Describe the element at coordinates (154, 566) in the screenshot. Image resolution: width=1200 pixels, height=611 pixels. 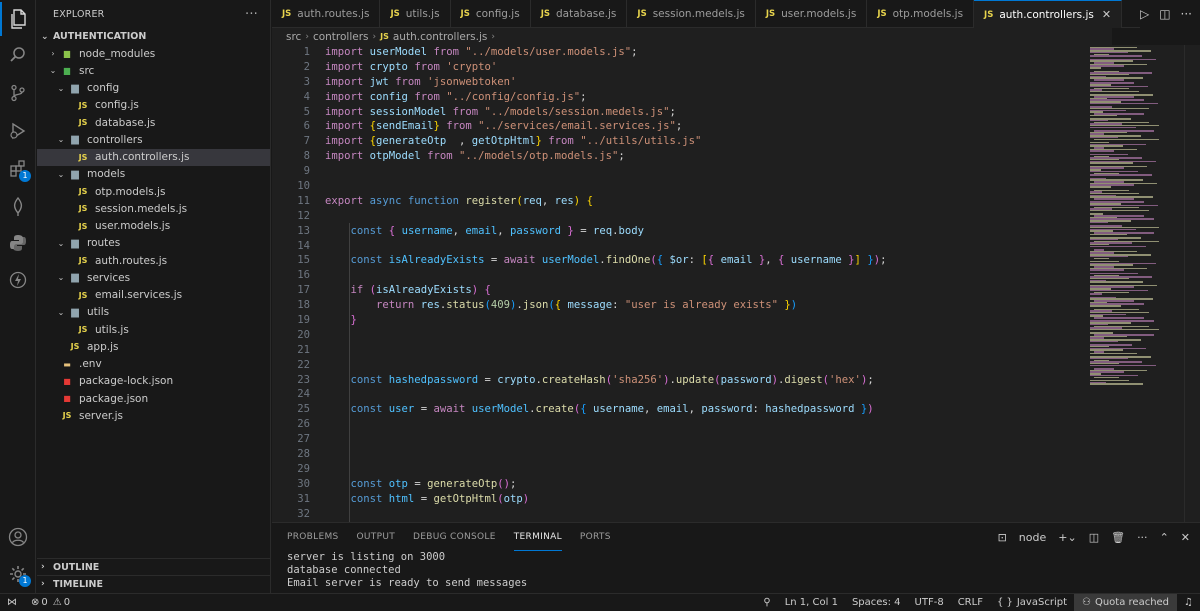
I see `outline-section: › OUTLINE` at that location.